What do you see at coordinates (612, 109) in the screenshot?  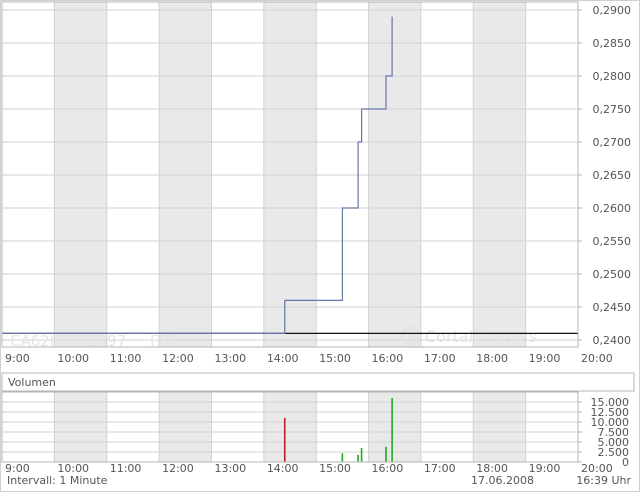 I see `price-y-tick-label: 0,2750` at bounding box center [612, 109].